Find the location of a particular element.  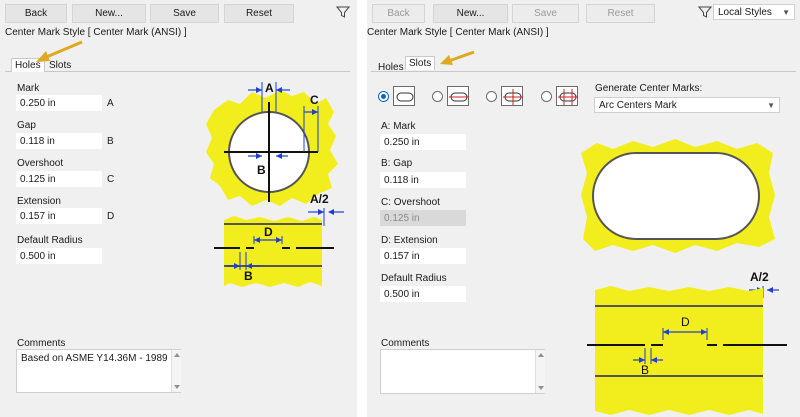

shaft-center-mark-diagram: A/2 D B is located at coordinates (279, 239).